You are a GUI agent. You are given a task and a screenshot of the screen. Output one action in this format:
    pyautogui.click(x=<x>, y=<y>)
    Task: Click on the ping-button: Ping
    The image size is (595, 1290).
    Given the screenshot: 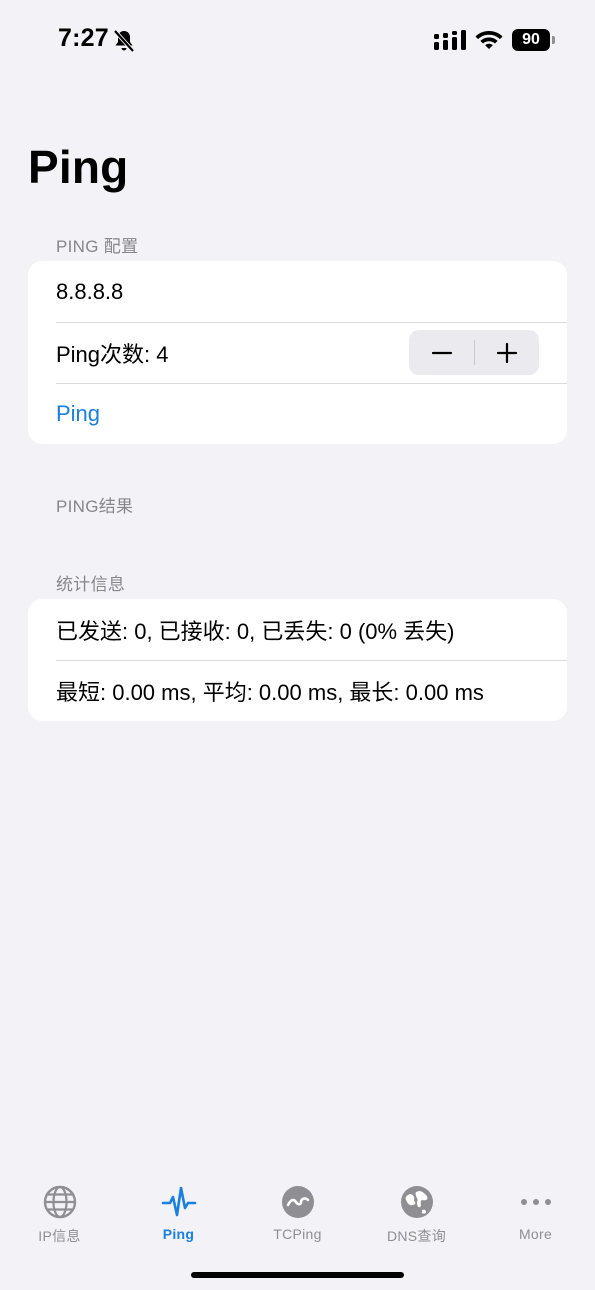 What is the action you would take?
    pyautogui.click(x=297, y=413)
    